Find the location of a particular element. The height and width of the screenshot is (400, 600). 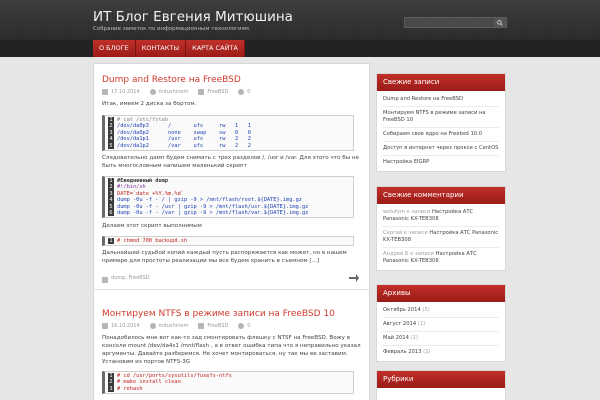

nav-bar is located at coordinates (300, 48).